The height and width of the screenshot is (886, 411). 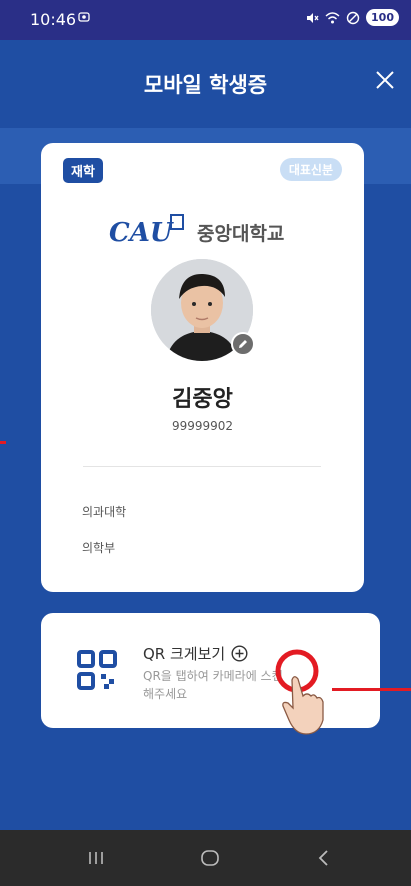 I want to click on primary-identity-badge: 대표신분, so click(x=310, y=169).